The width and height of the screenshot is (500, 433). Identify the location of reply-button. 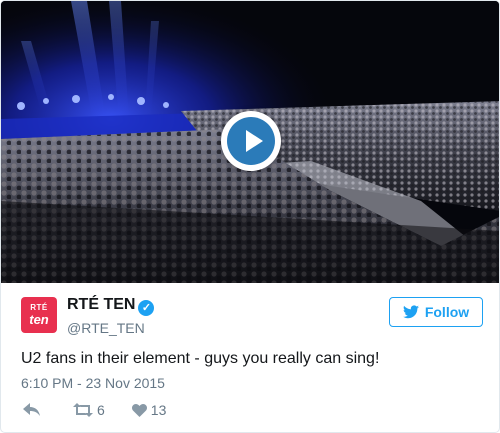
(31, 410).